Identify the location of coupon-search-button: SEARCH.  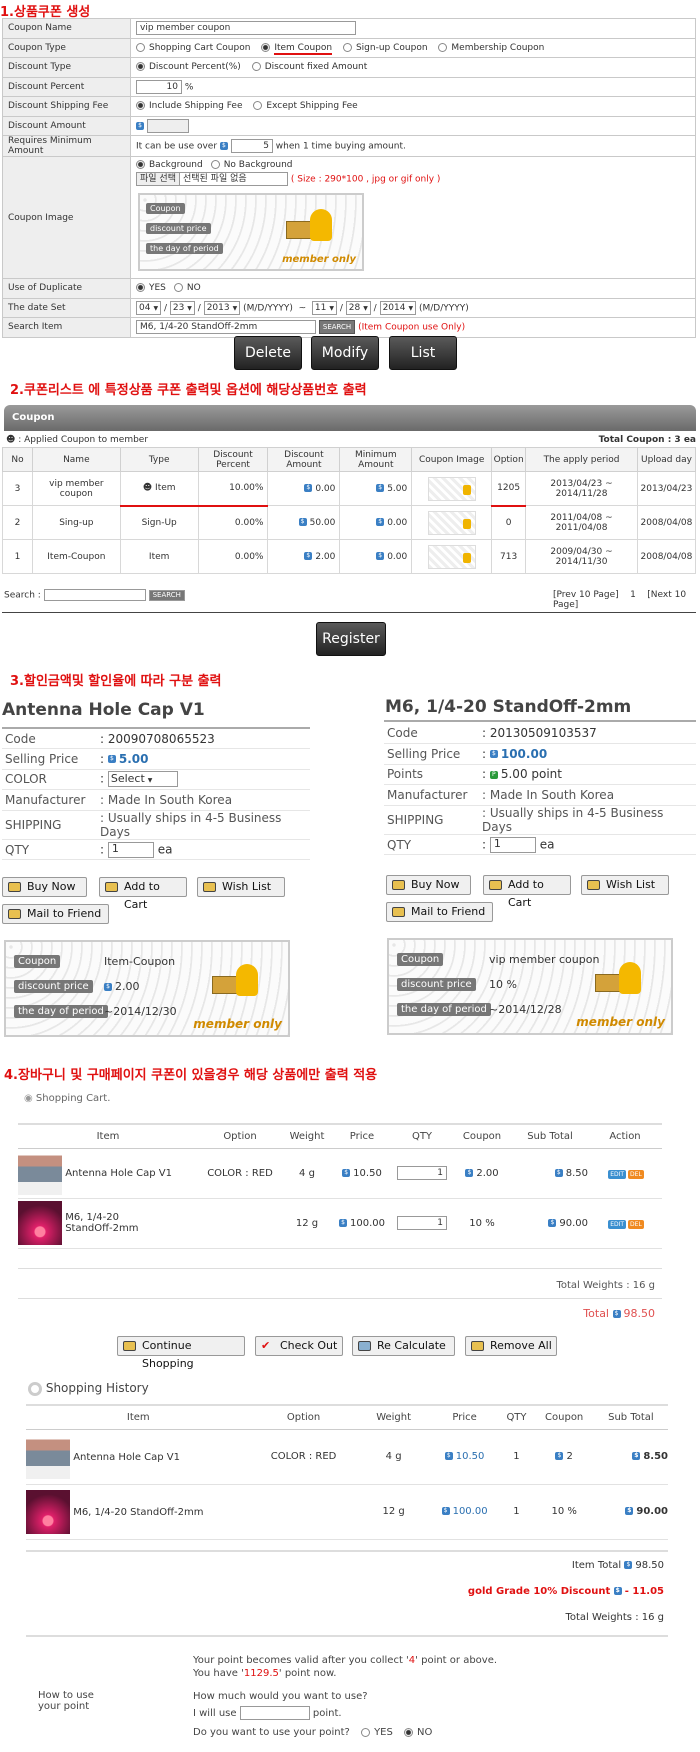
(166, 595).